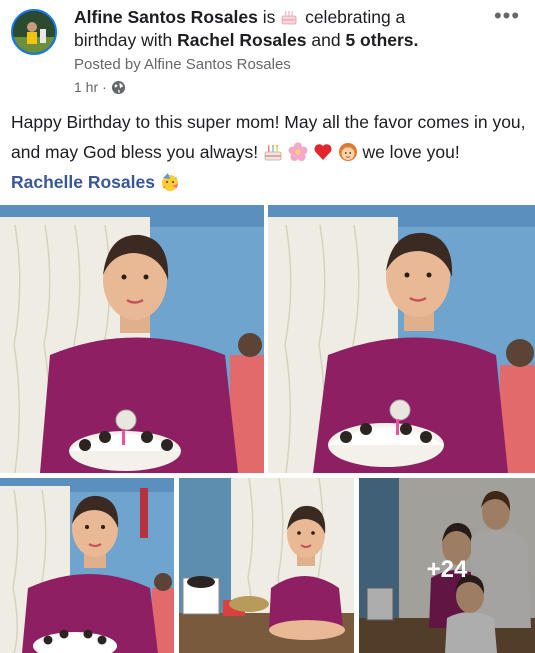  I want to click on tagged-person: Rachel Rosales, so click(241, 40).